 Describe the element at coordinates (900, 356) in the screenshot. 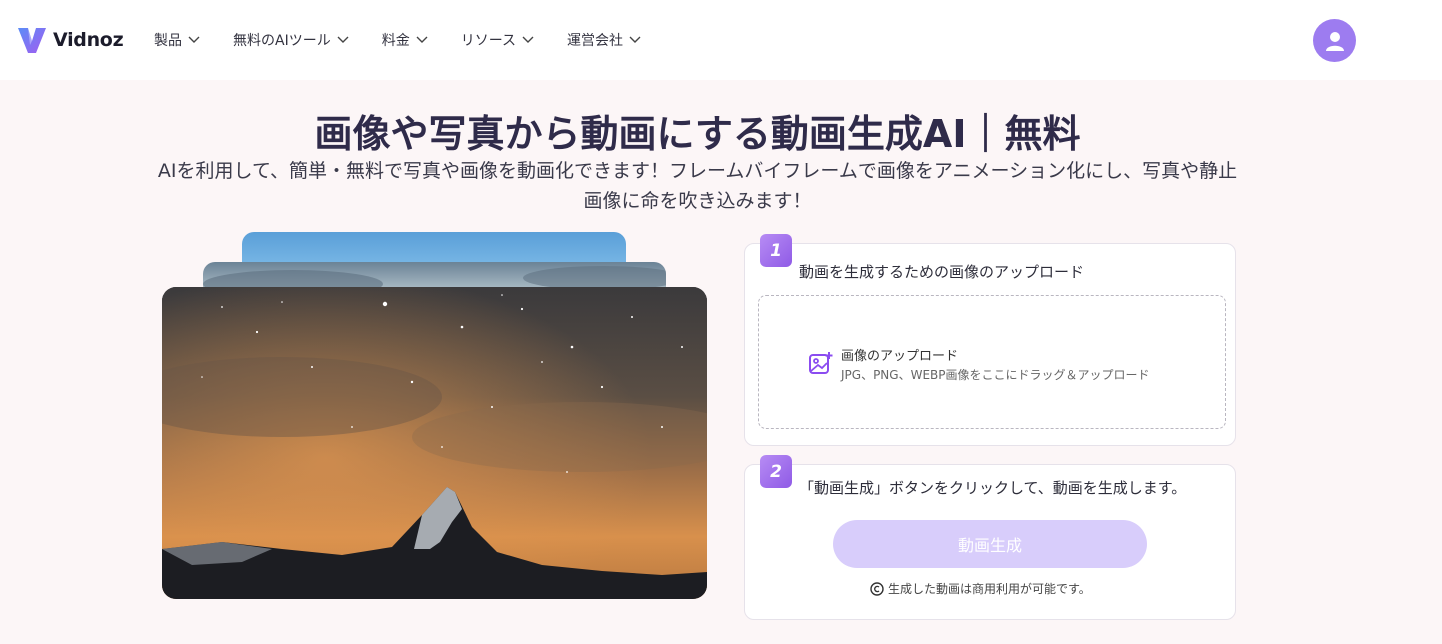

I see `upload-title: 画像のアップロード` at that location.